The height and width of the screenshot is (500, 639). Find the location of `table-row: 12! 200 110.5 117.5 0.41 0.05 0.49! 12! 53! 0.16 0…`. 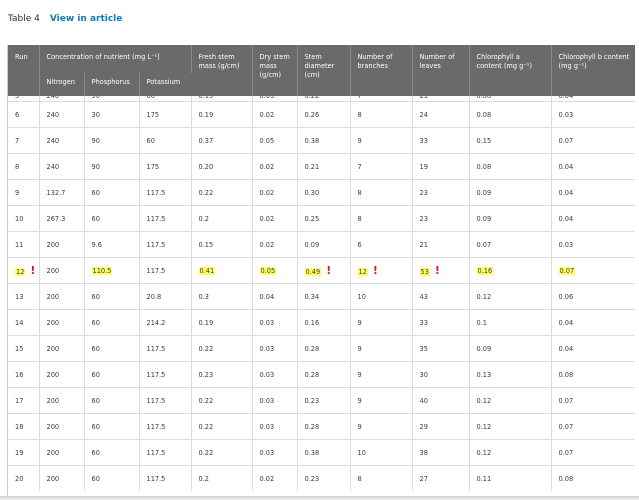

table-row: 12! 200 110.5 117.5 0.41 0.05 0.49! 12! 53! 0.16 0… is located at coordinates (321, 270).